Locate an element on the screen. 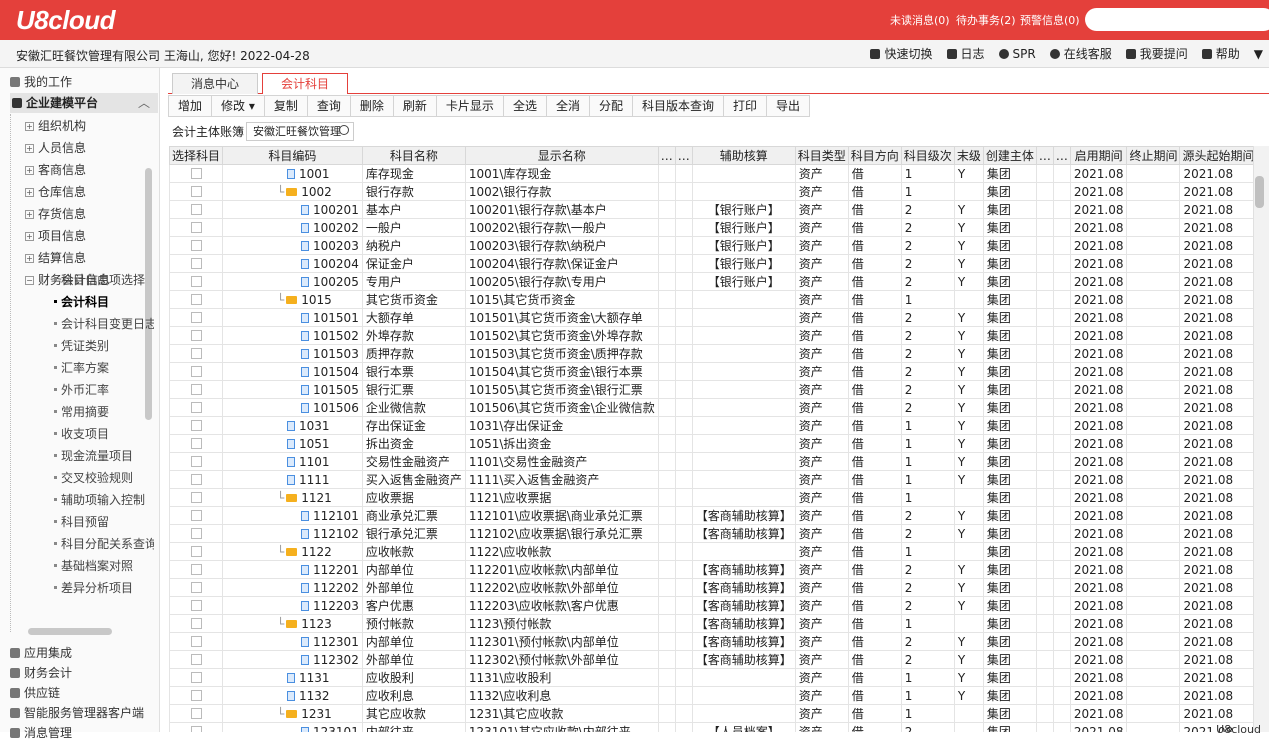 Image resolution: width=1269 pixels, height=743 pixels. toolbar-button: 导出 is located at coordinates (788, 106).